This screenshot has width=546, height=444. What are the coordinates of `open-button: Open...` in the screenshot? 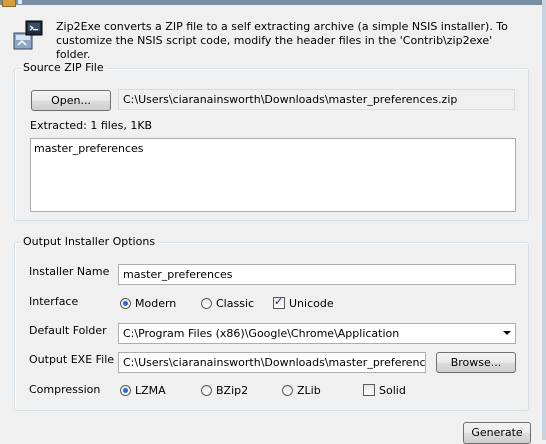 It's located at (71, 100).